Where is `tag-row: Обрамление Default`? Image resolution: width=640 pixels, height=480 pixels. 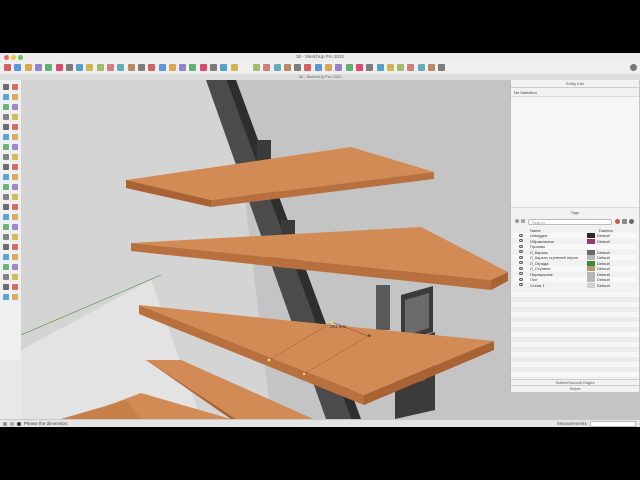 tag-row: Обрамление Default is located at coordinates (575, 241).